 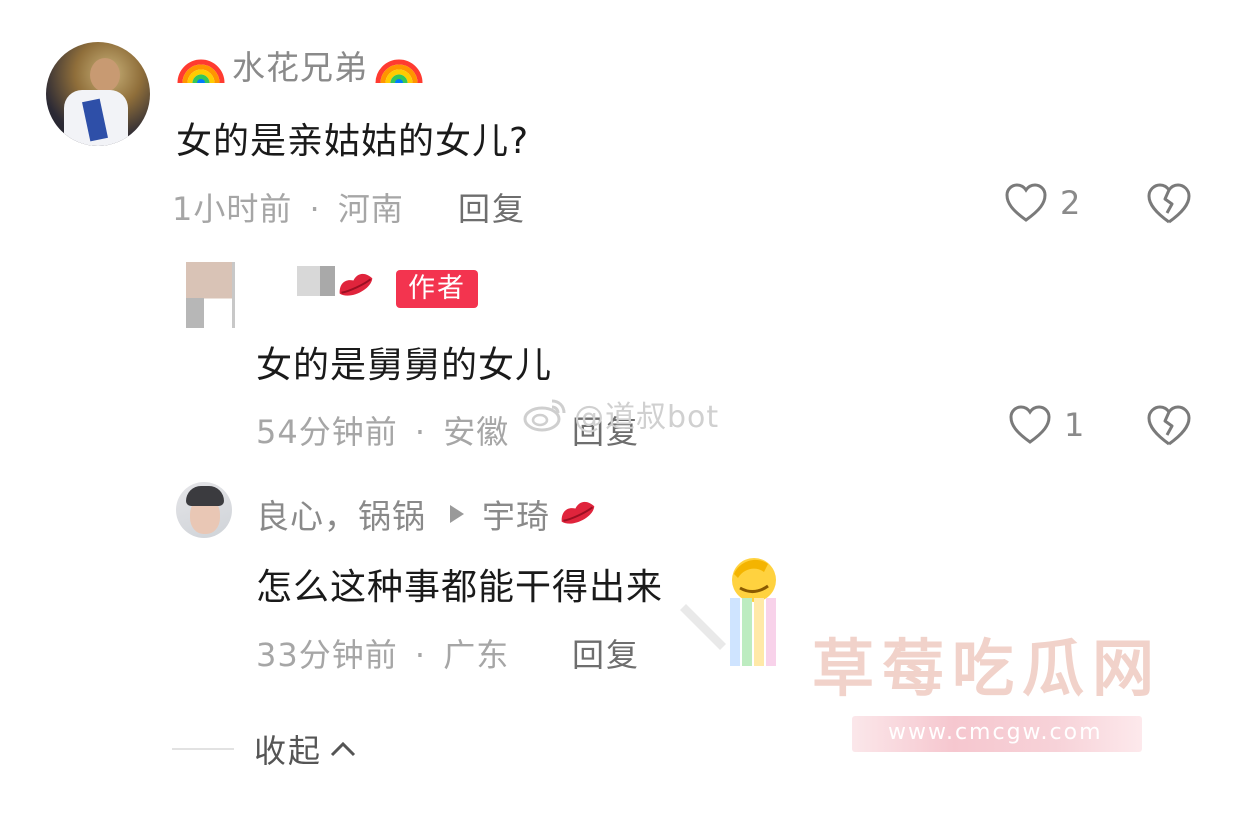 I want to click on like-count: 1, so click(x=1074, y=425).